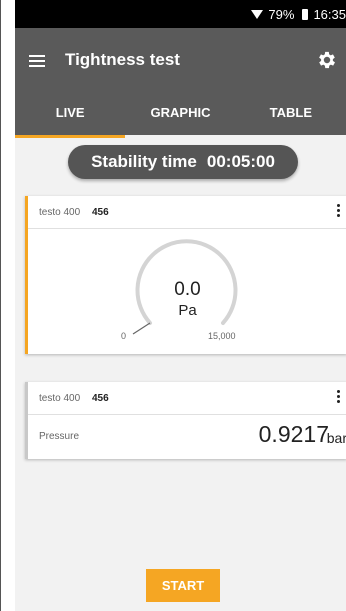 This screenshot has width=346, height=611. I want to click on tab-table: TABLE, so click(291, 114).